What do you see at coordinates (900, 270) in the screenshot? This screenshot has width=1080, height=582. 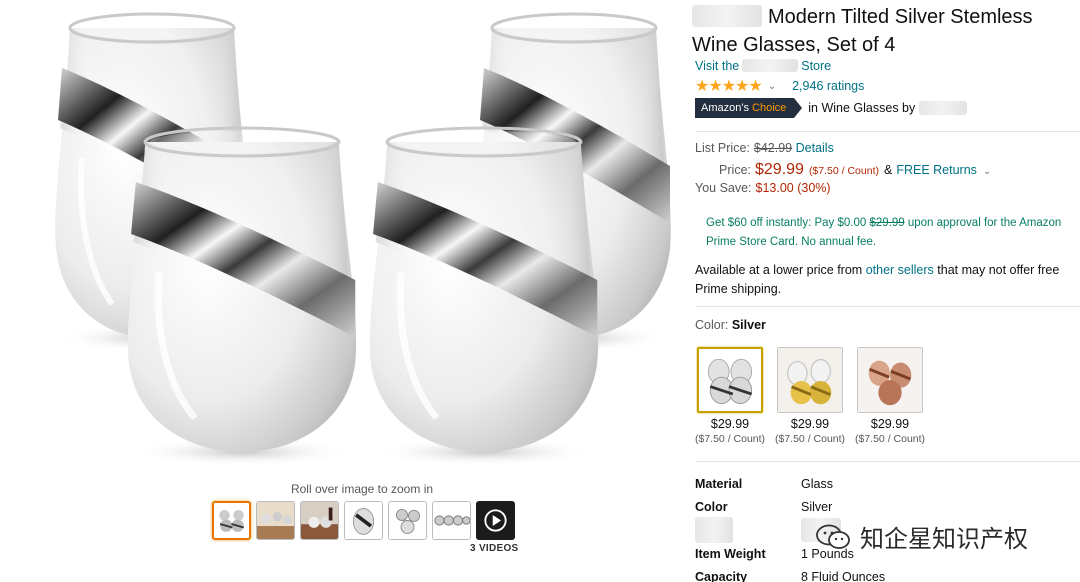 I see `other-sellers-link: other sellers` at bounding box center [900, 270].